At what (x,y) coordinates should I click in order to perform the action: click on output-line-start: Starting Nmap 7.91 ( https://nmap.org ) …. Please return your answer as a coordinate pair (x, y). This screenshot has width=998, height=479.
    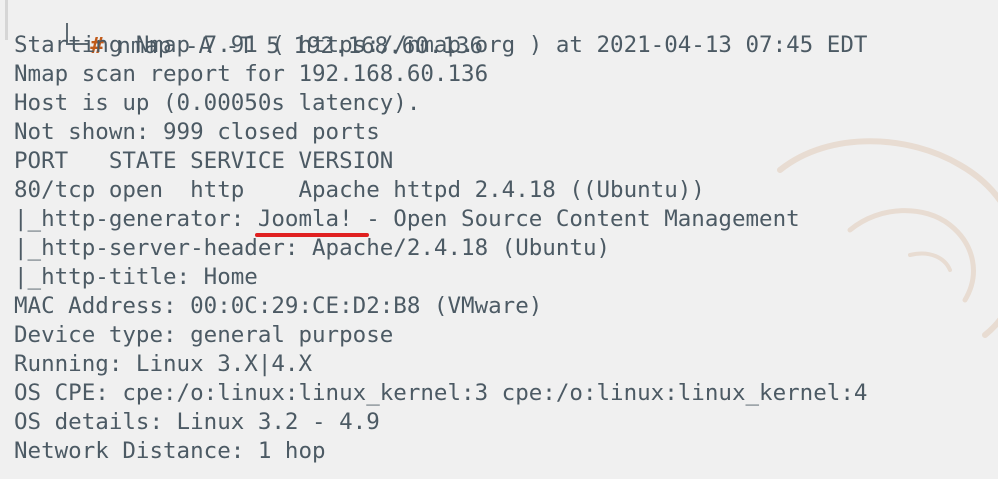
    Looking at the image, I should click on (441, 45).